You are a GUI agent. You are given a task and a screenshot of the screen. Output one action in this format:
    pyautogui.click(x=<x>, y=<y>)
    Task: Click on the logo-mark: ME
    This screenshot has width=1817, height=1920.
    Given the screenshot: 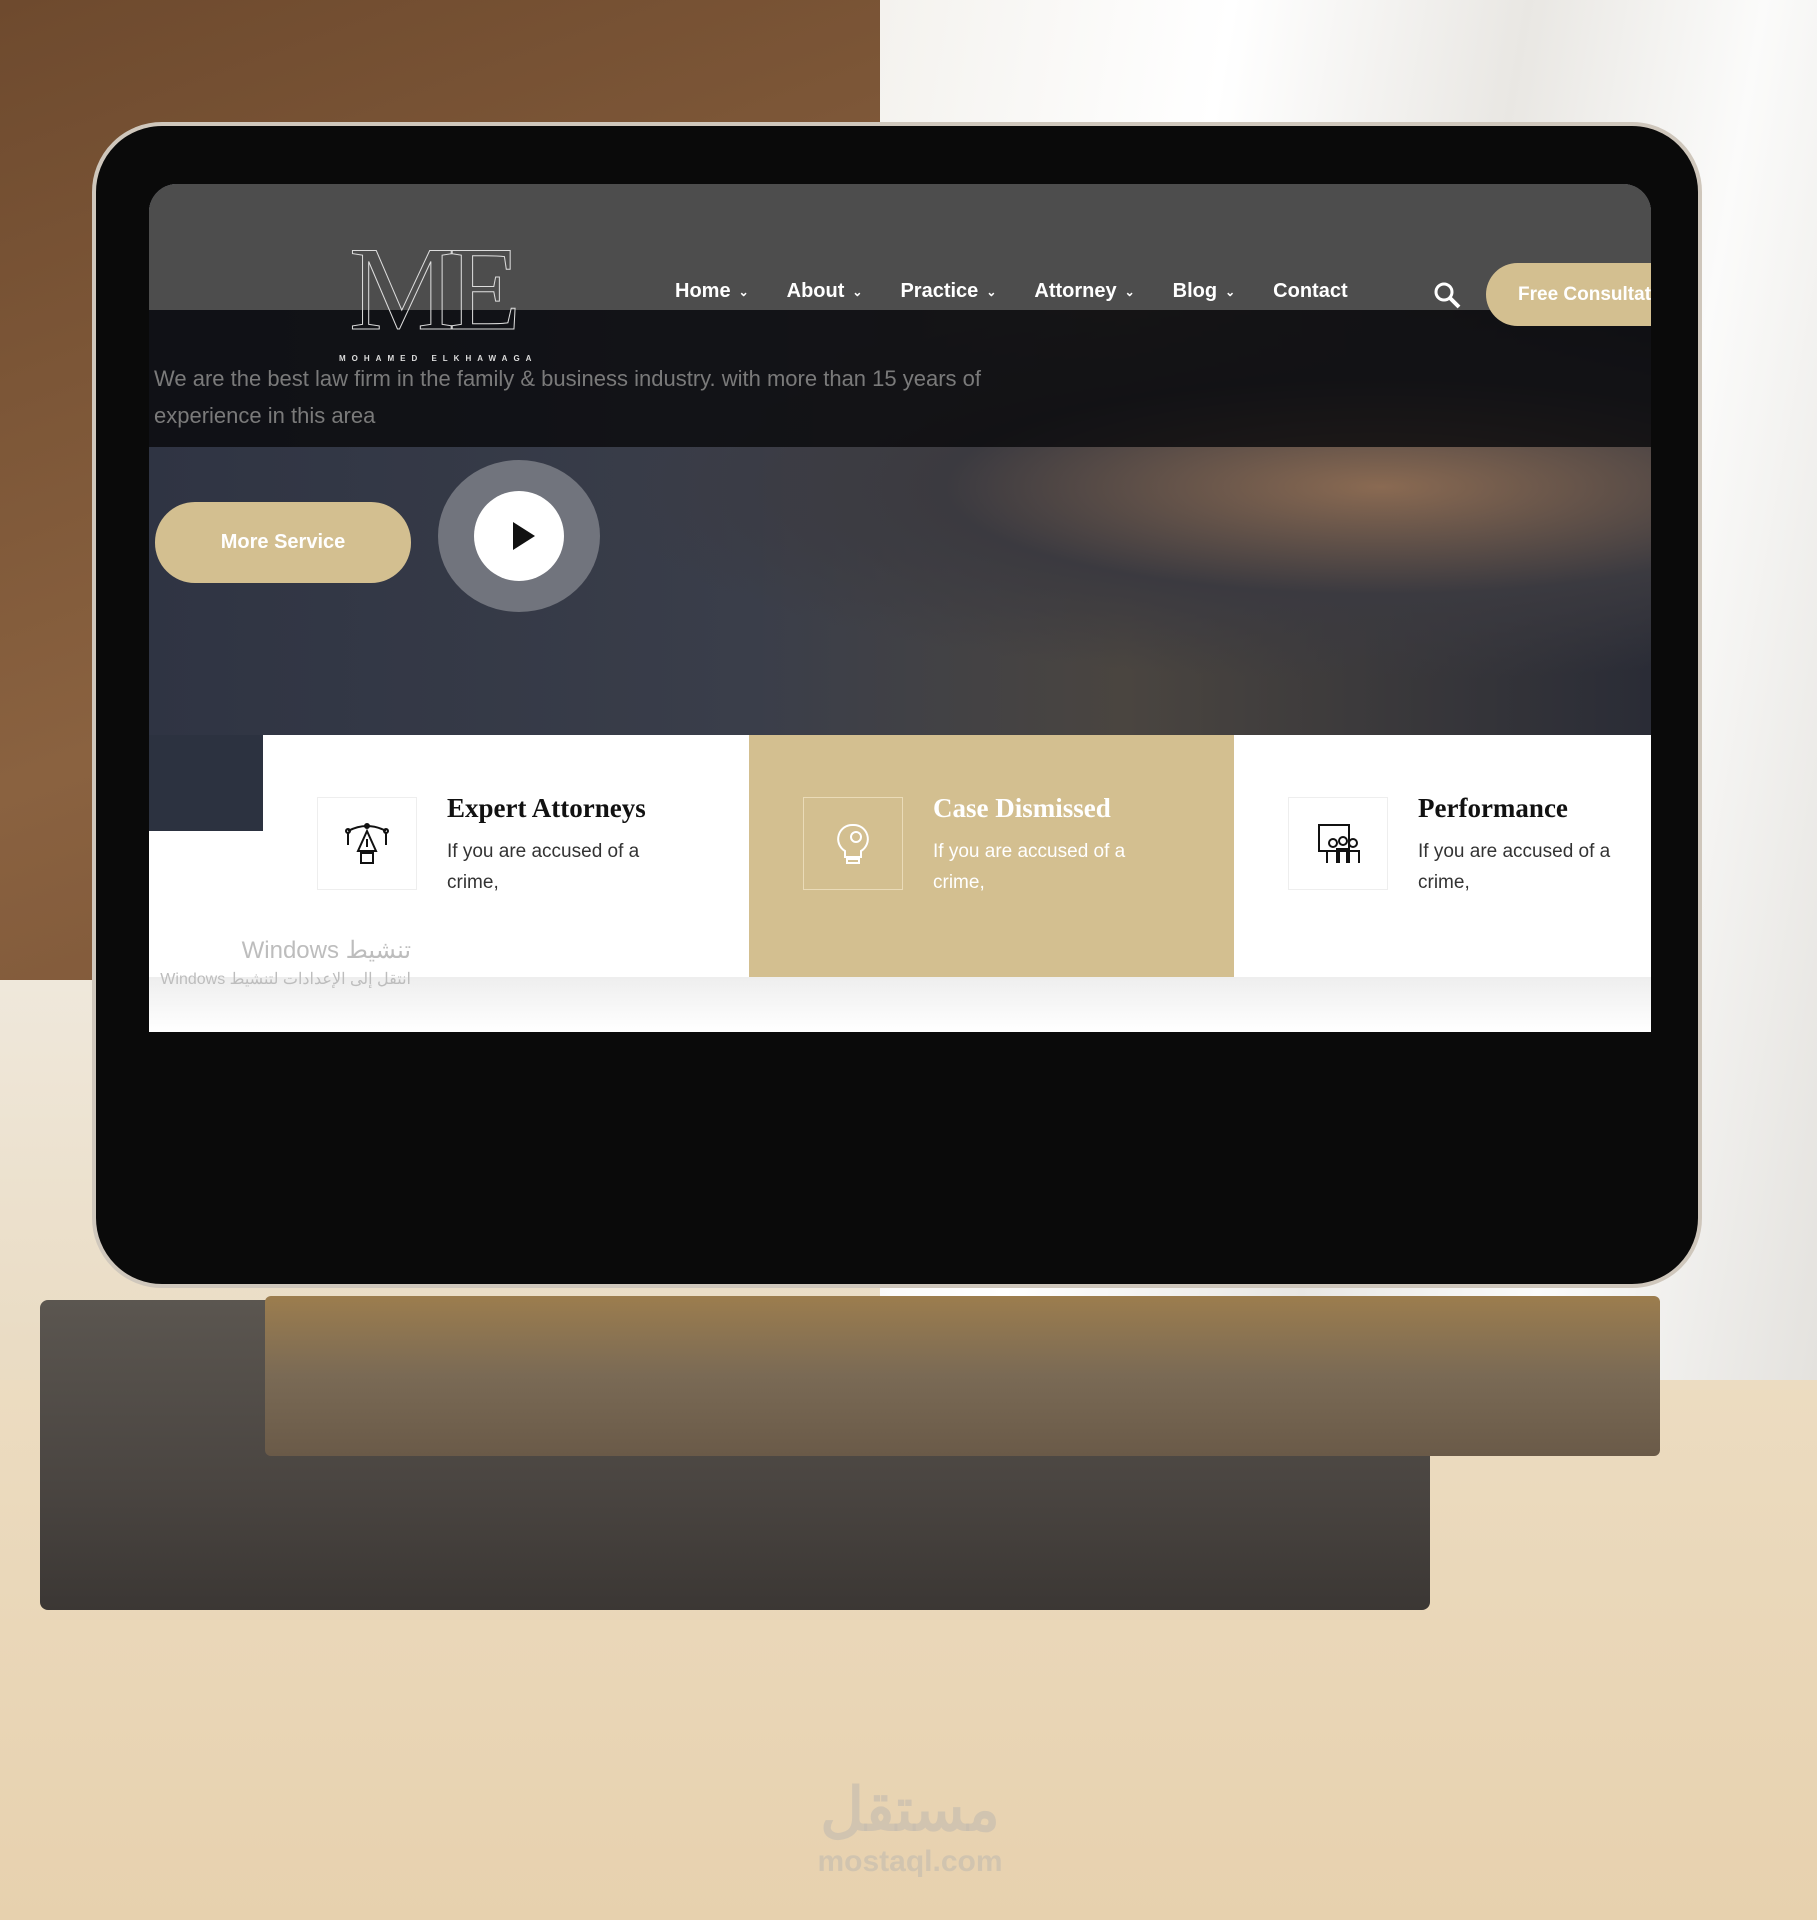 What is the action you would take?
    pyautogui.click(x=435, y=288)
    